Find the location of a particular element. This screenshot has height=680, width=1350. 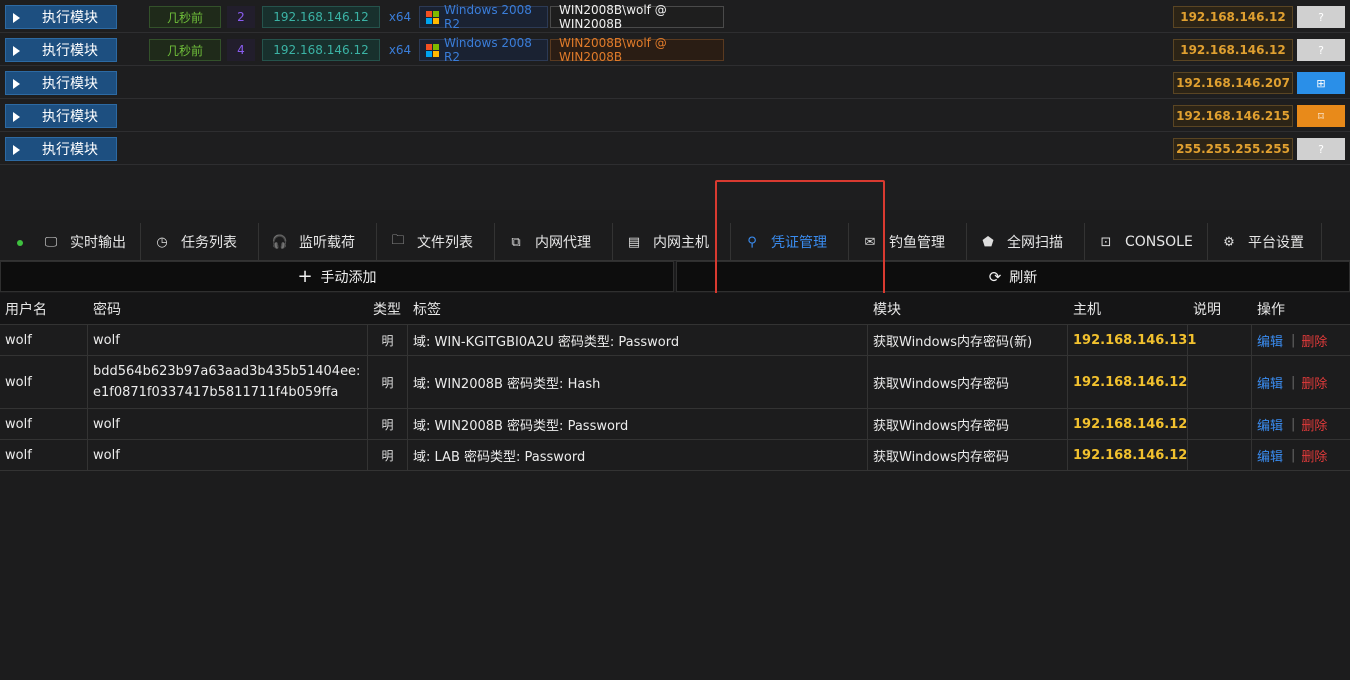

table-header: 用户名 密码 类型 标签 模块 主机 说明 操作 is located at coordinates (675, 309).